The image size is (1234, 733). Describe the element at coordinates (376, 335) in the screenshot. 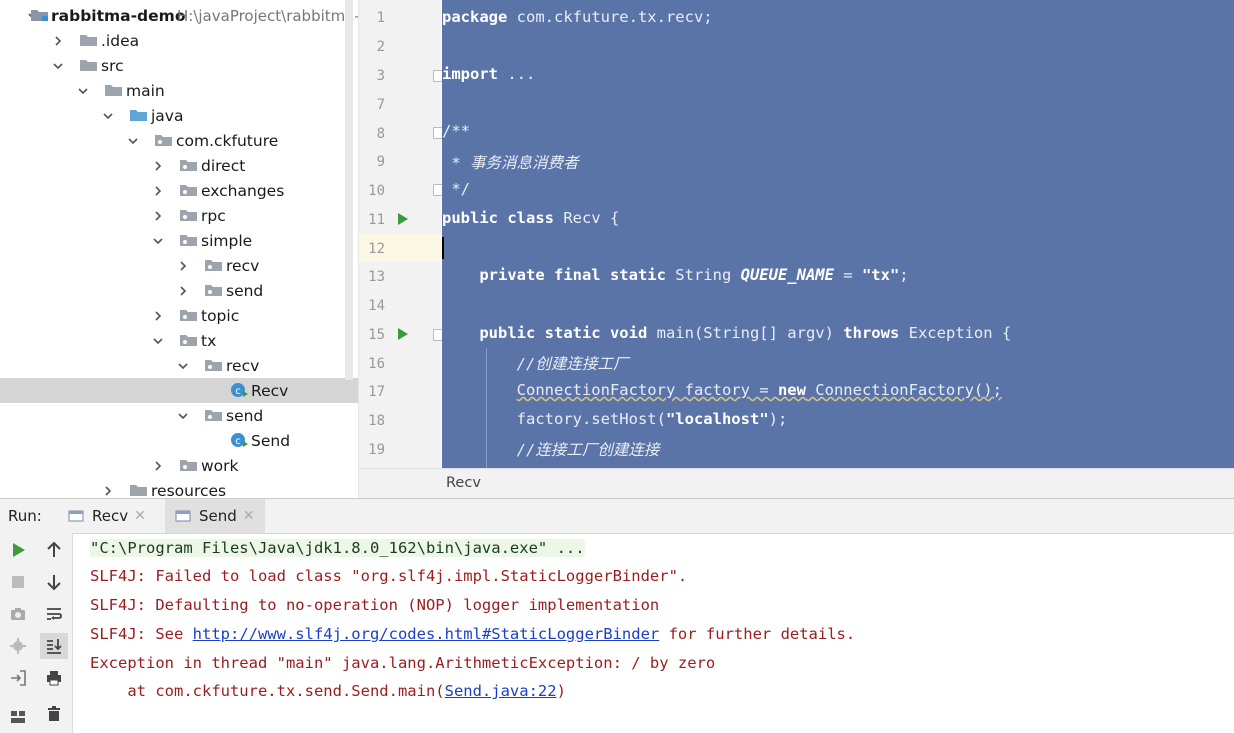

I see `line-number: 15` at that location.